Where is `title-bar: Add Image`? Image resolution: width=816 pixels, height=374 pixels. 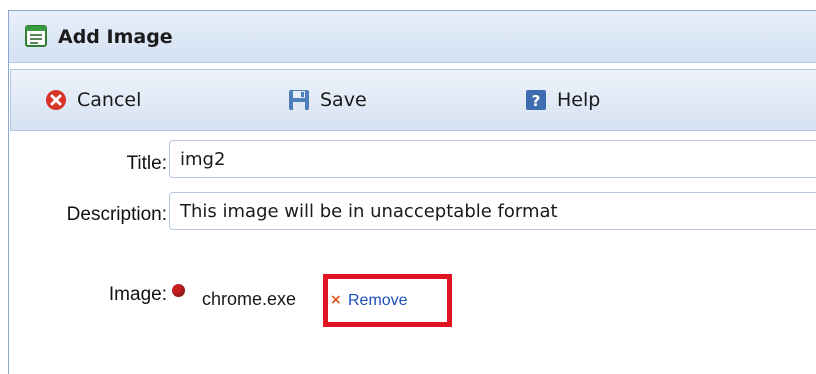 title-bar: Add Image is located at coordinates (412, 37).